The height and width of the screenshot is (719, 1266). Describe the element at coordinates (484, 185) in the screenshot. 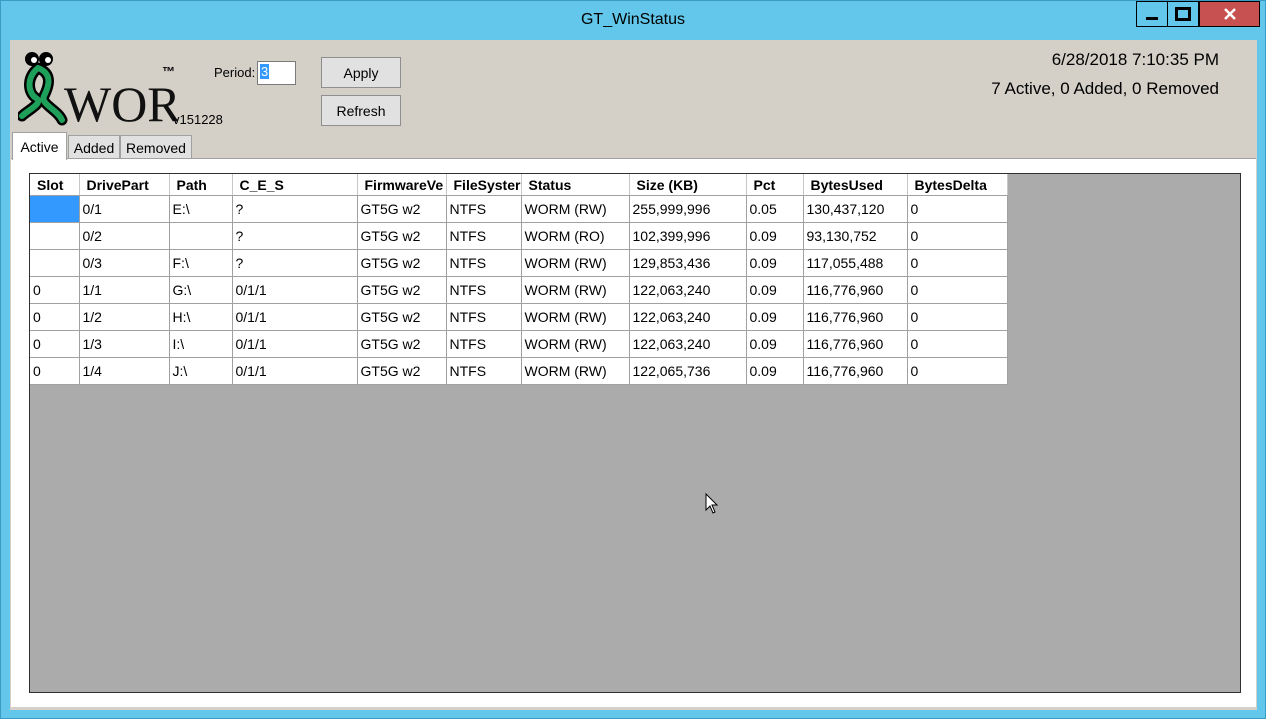

I see `column-header: FileSyster` at that location.